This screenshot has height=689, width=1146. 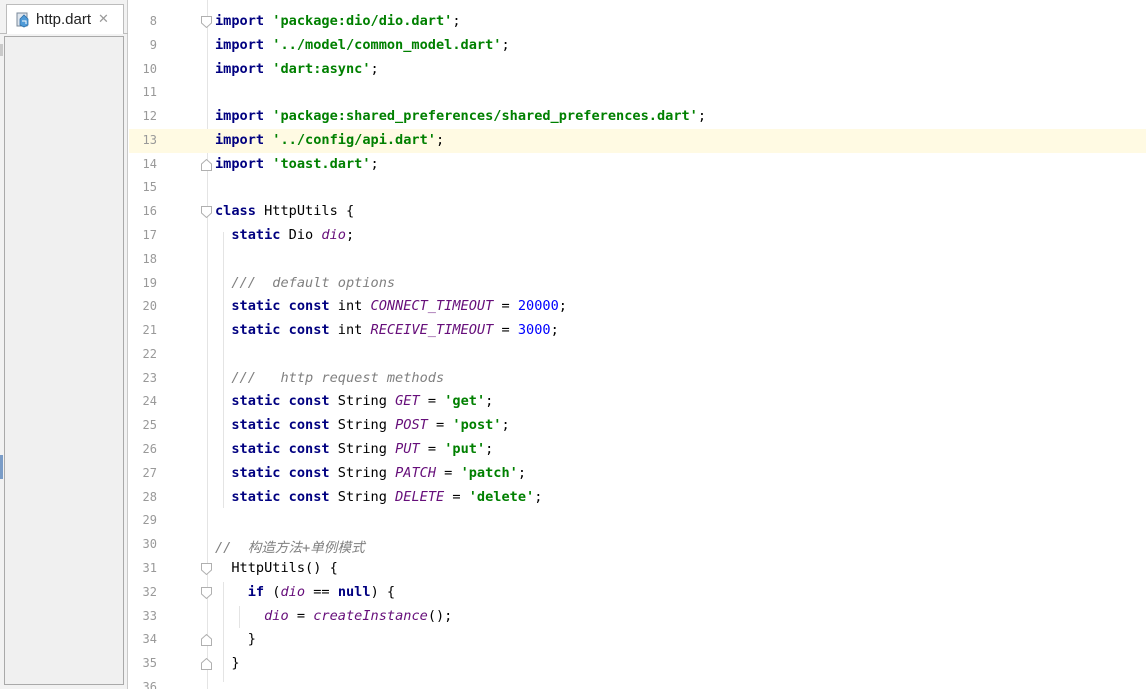 What do you see at coordinates (637, 474) in the screenshot?
I see `code-line: 27 static const String PATCH = 'patch';` at bounding box center [637, 474].